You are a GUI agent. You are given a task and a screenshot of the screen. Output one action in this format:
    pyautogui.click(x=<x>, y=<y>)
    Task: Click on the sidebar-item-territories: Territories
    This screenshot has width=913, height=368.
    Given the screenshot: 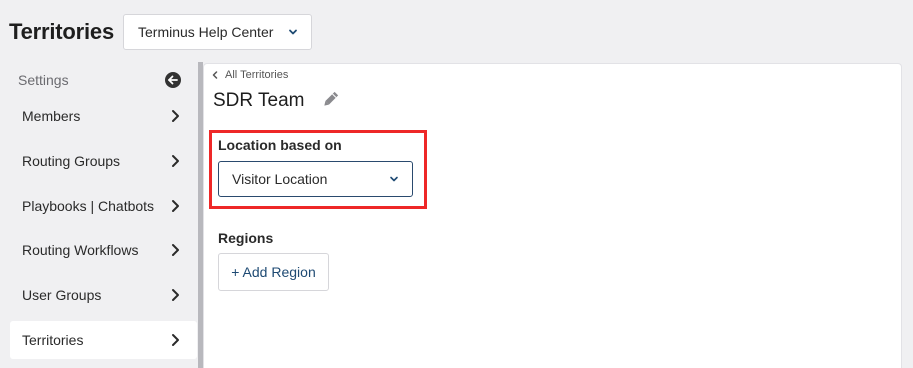 What is the action you would take?
    pyautogui.click(x=103, y=340)
    